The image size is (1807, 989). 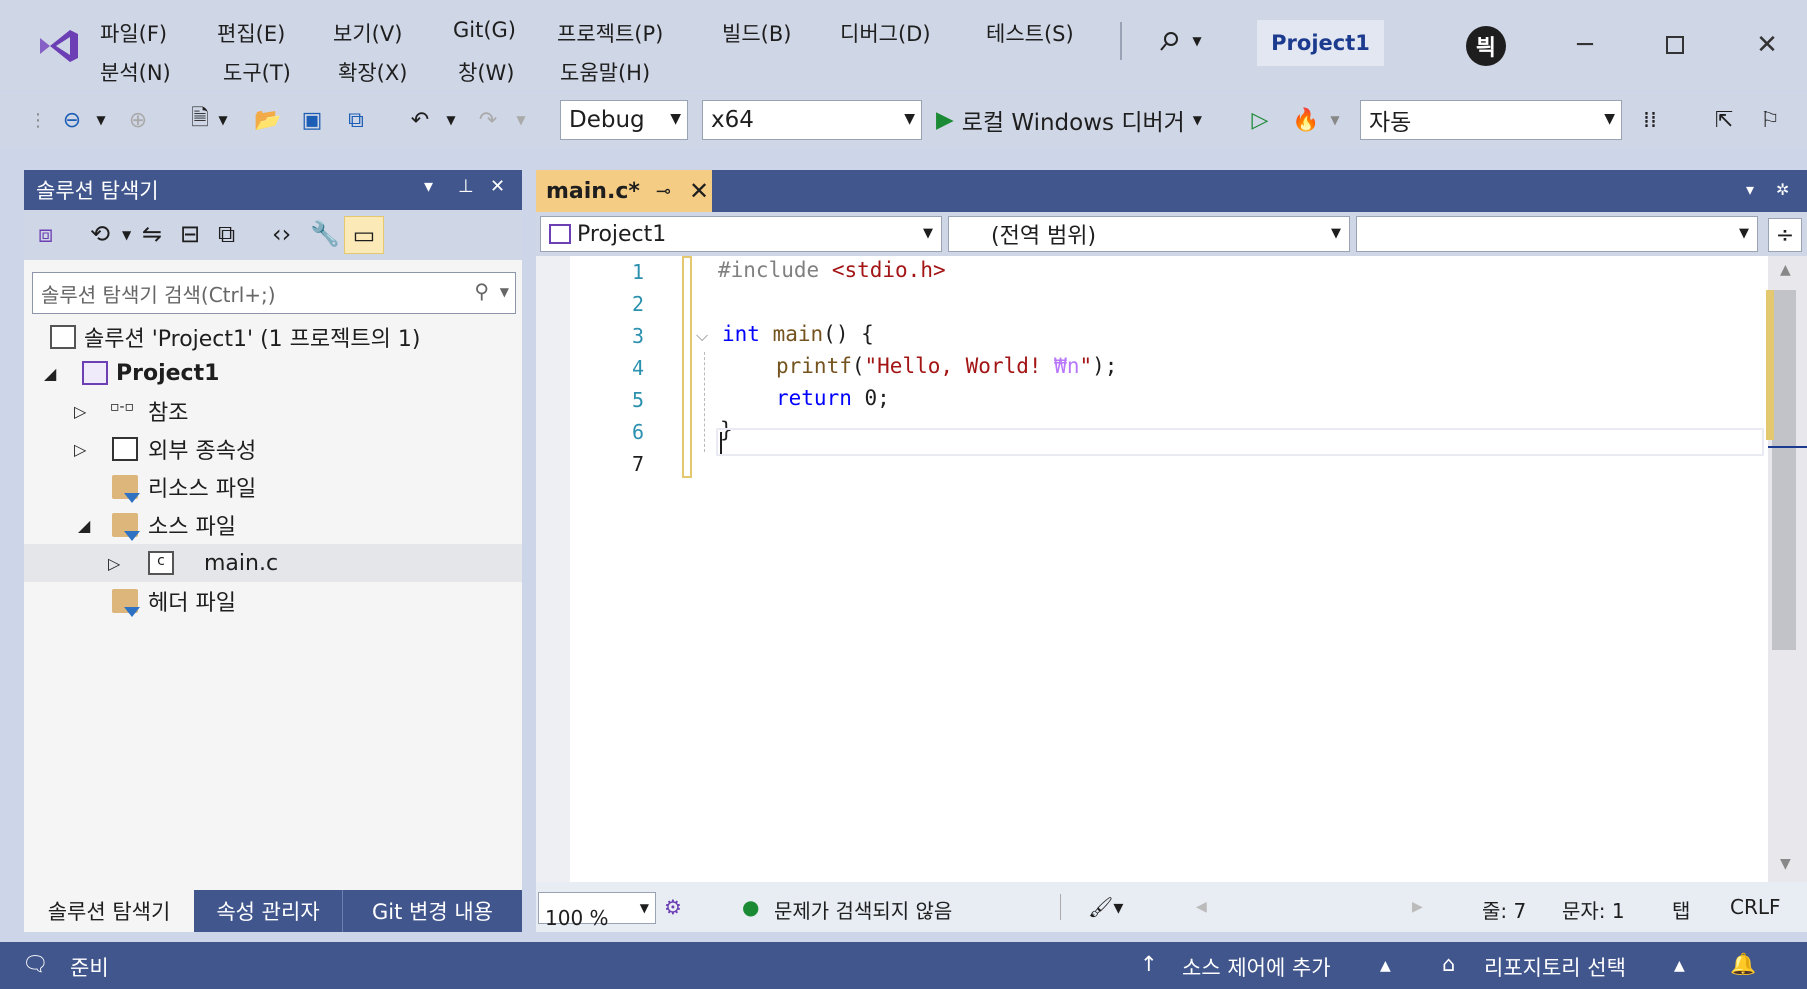 What do you see at coordinates (273, 487) in the screenshot?
I see `tree-item-resource-files: 리소스 파일` at bounding box center [273, 487].